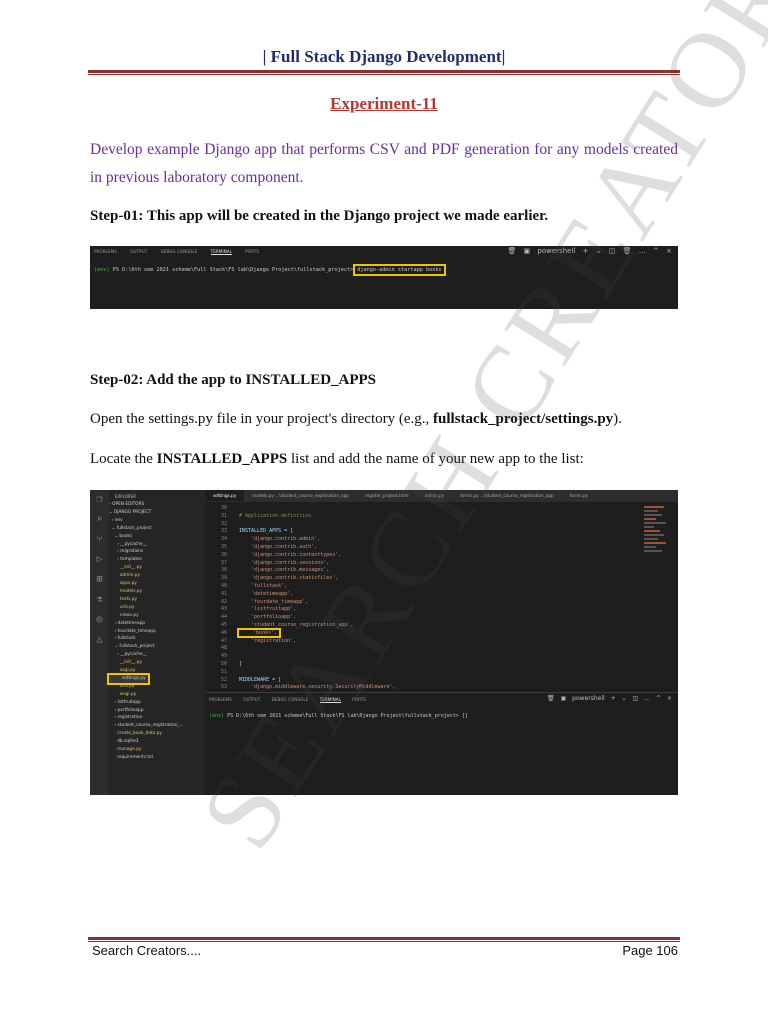 The image size is (768, 1024). I want to click on file-tree-item-label: › __pycache__, so click(128, 655).